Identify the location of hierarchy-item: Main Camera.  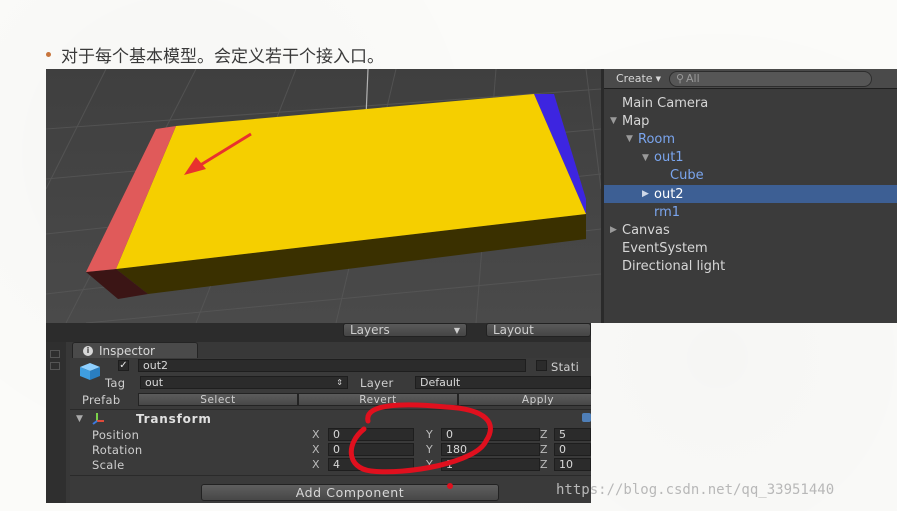
(750, 103).